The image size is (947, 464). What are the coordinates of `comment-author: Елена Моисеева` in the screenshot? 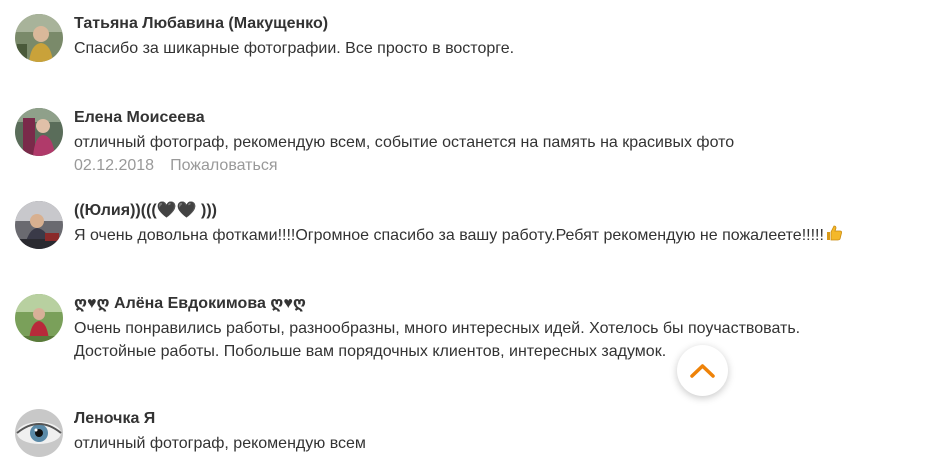 It's located at (139, 118).